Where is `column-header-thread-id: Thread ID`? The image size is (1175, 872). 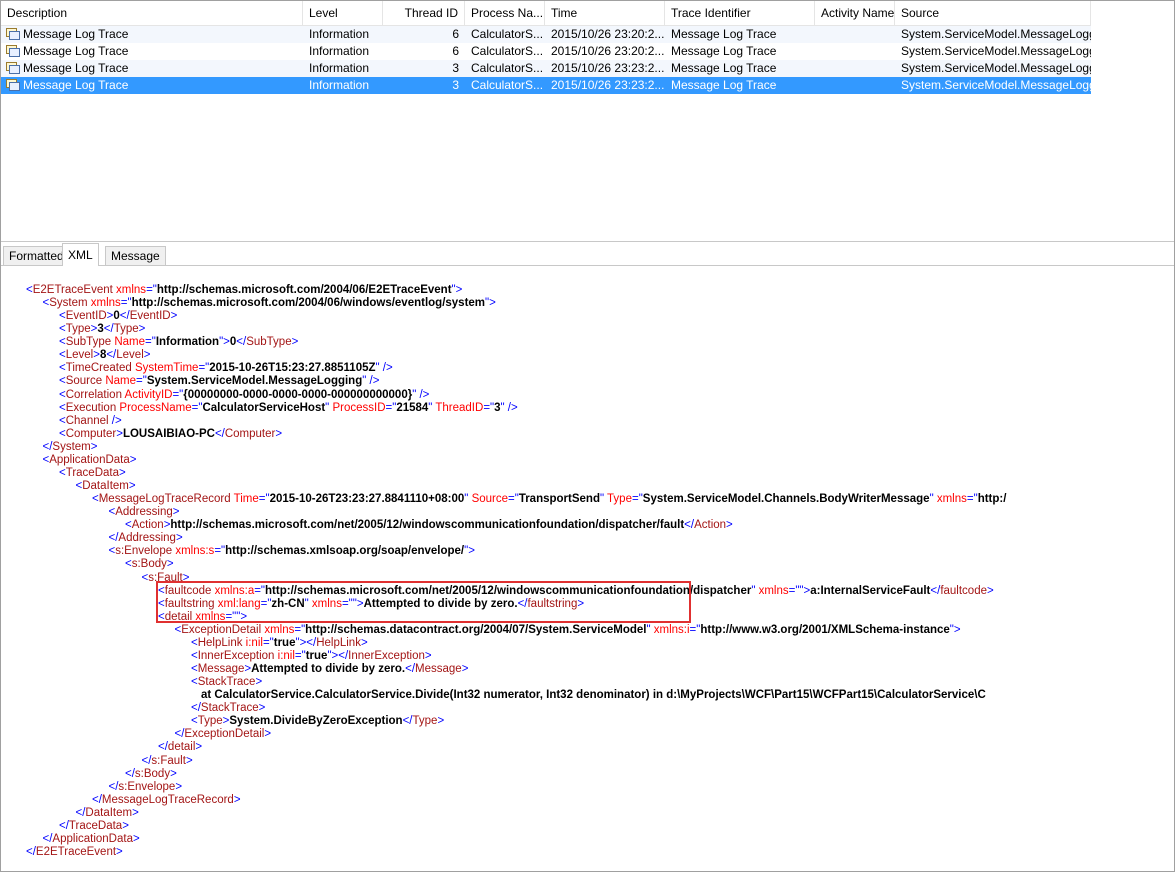
column-header-thread-id: Thread ID is located at coordinates (424, 13).